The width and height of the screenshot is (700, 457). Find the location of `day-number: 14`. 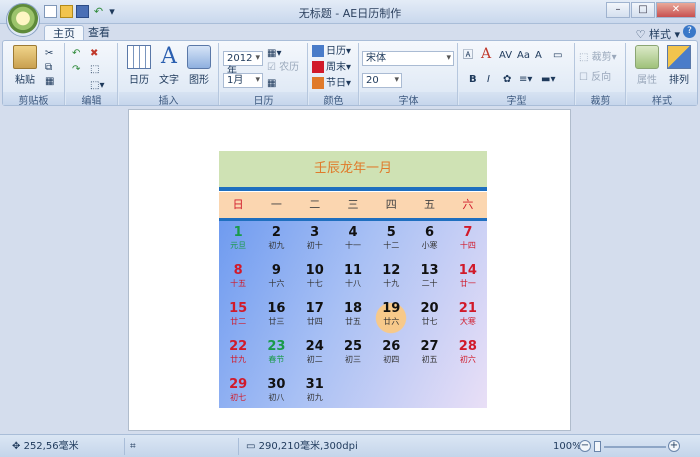

day-number: 14 is located at coordinates (467, 270).